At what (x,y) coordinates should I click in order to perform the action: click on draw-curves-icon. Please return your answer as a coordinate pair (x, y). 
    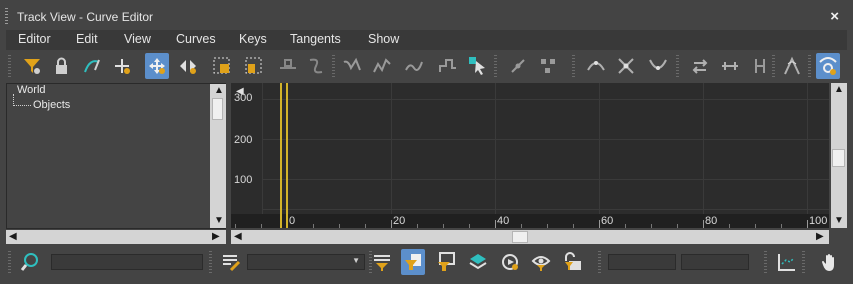
    Looking at the image, I should click on (92, 66).